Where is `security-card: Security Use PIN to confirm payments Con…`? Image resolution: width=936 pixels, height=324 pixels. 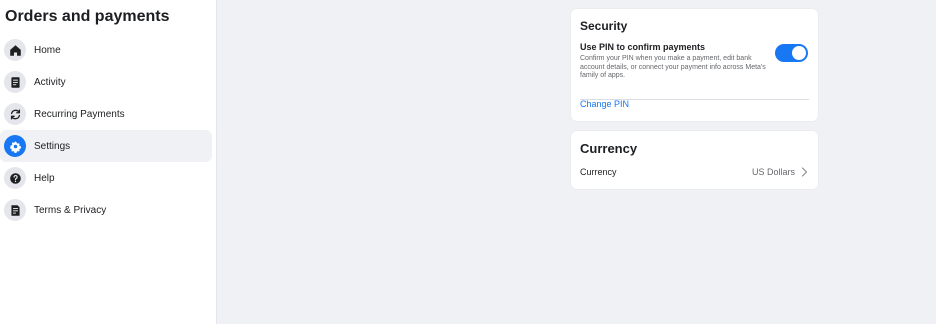 security-card: Security Use PIN to confirm payments Con… is located at coordinates (694, 65).